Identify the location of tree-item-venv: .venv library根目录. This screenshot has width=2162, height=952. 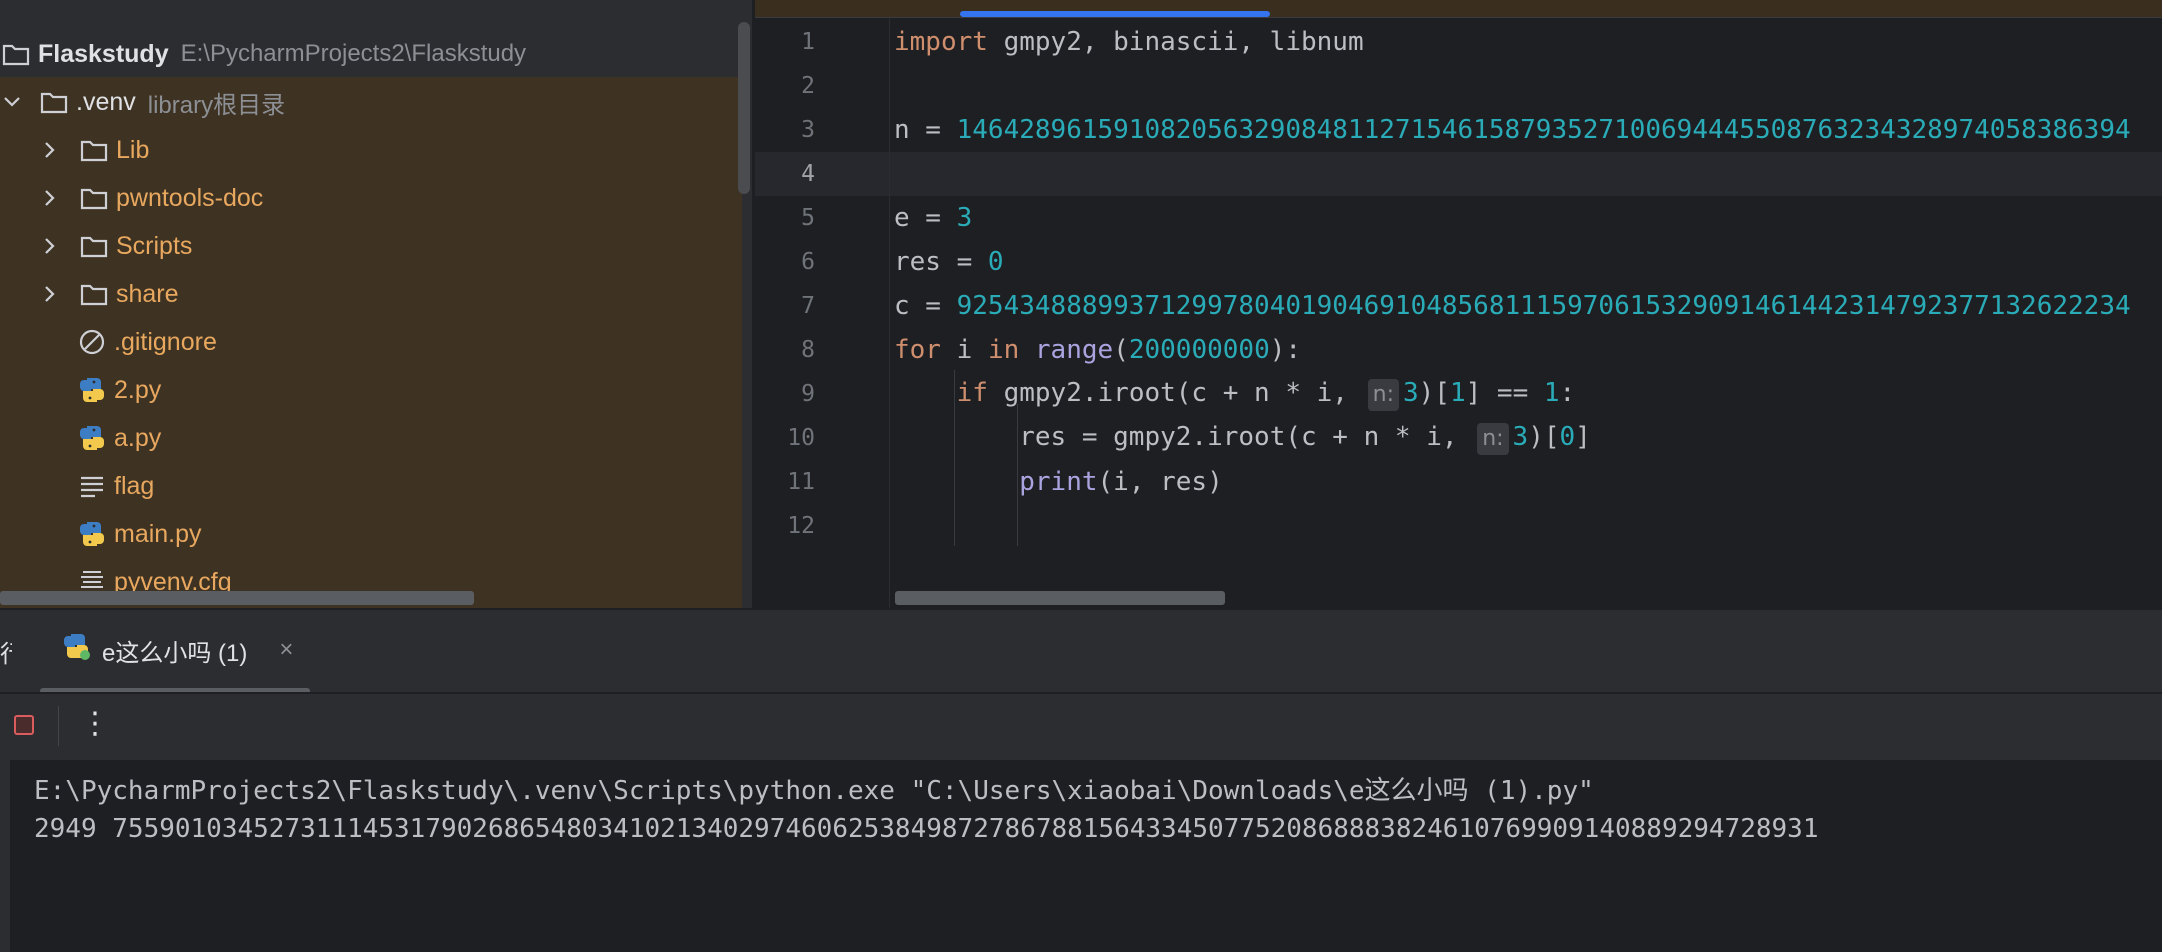
(370, 102).